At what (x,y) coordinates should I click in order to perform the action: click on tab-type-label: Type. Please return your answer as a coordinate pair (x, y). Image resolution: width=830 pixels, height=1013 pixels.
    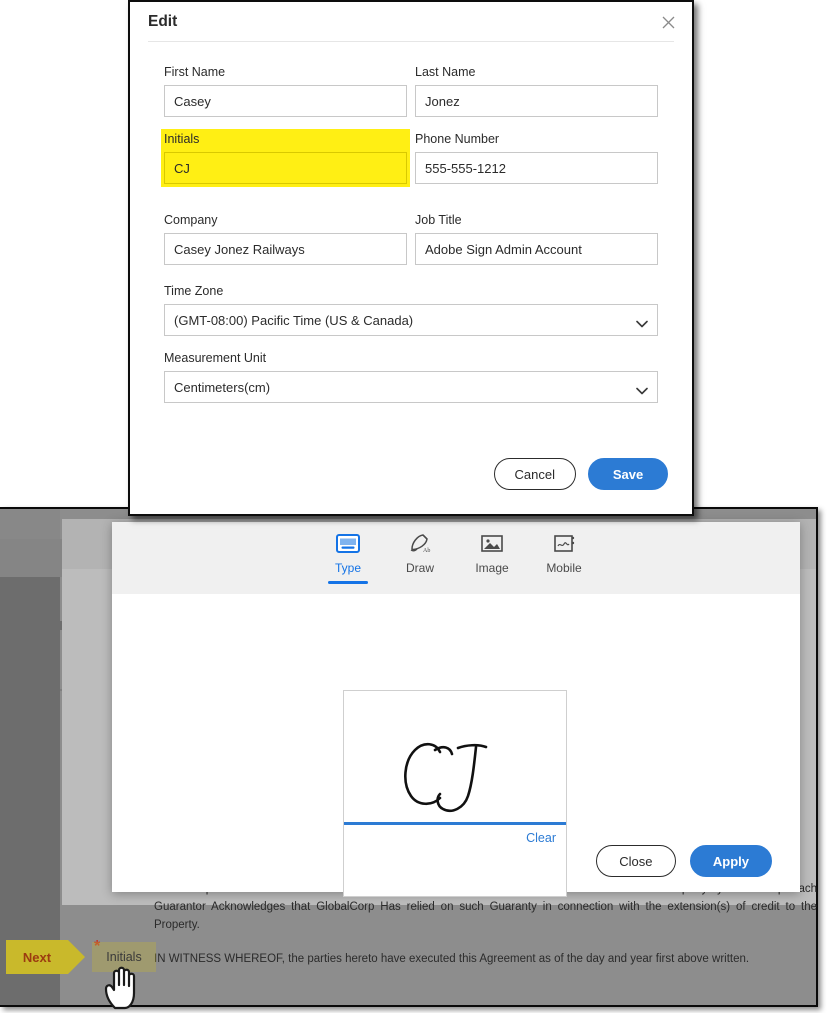
    Looking at the image, I should click on (347, 568).